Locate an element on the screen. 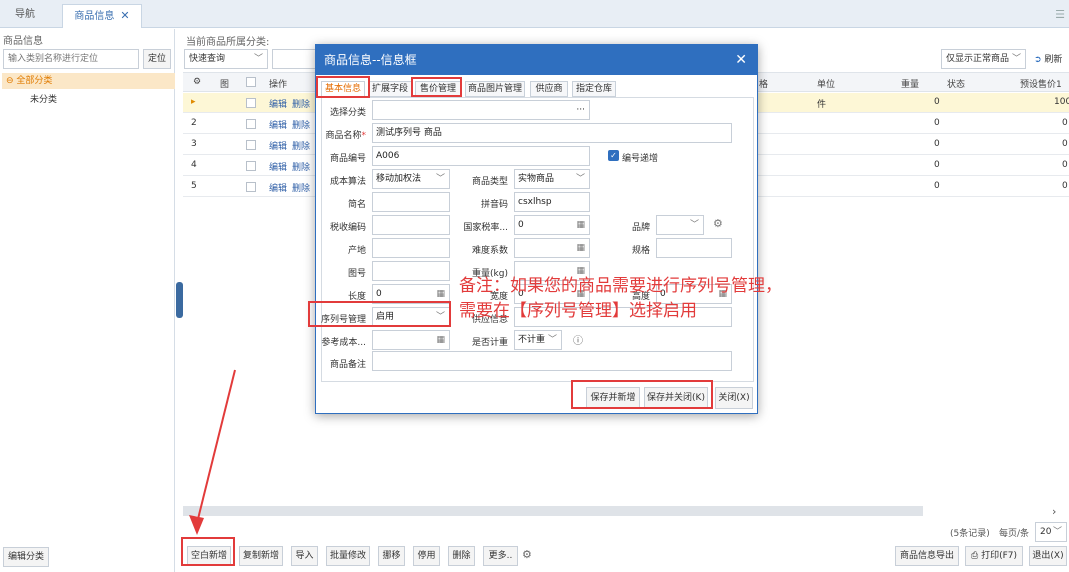  short-name-label: 简名 is located at coordinates (356, 205).